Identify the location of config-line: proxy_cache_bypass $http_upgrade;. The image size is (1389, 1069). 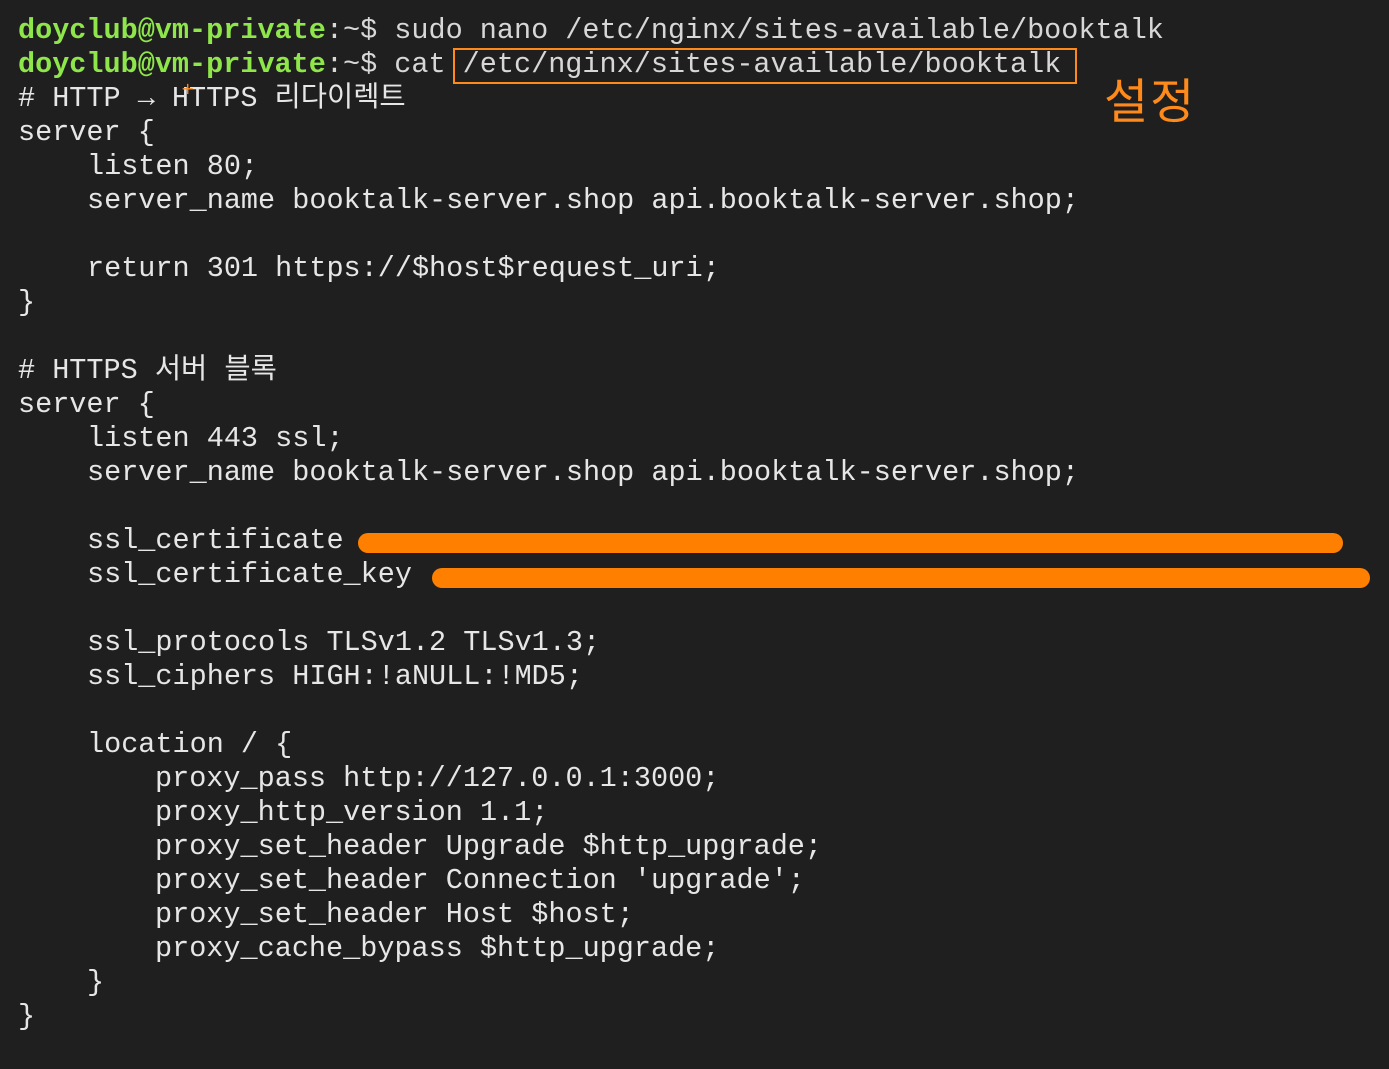
(437, 948).